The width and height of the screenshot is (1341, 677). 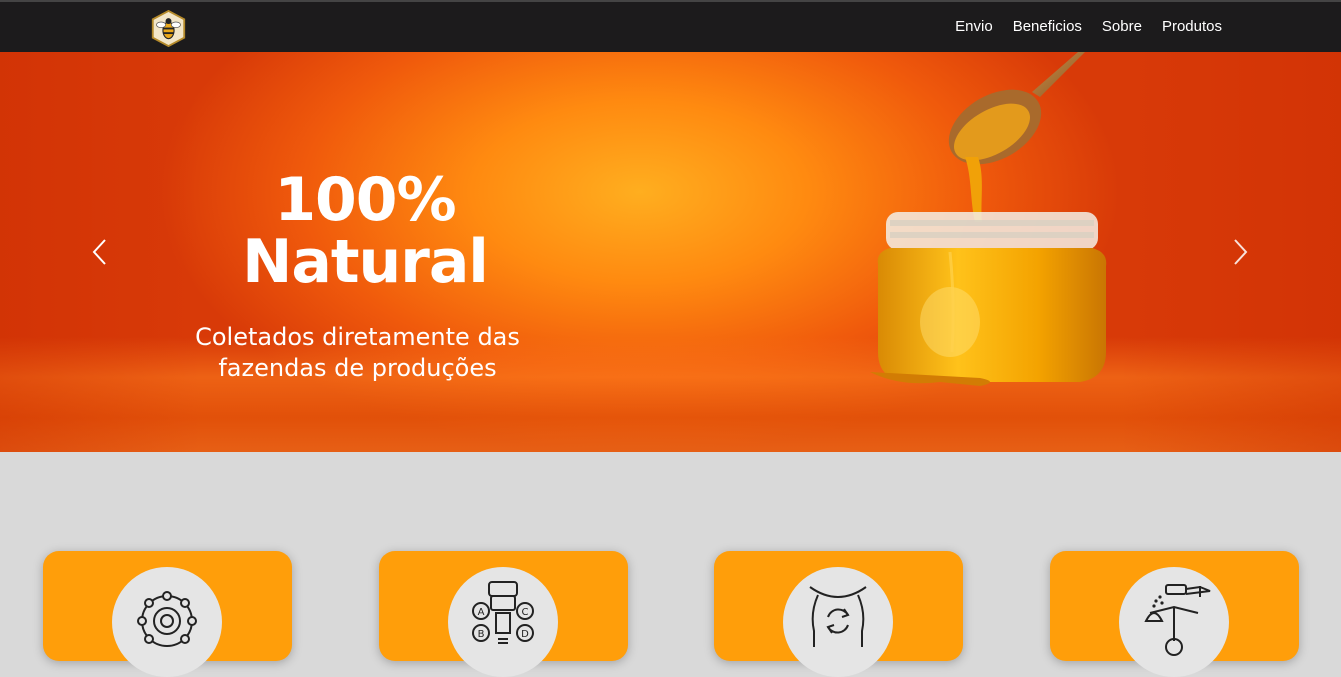 I want to click on hero-subtitle-line2: fazendas de produções, so click(x=357, y=368).